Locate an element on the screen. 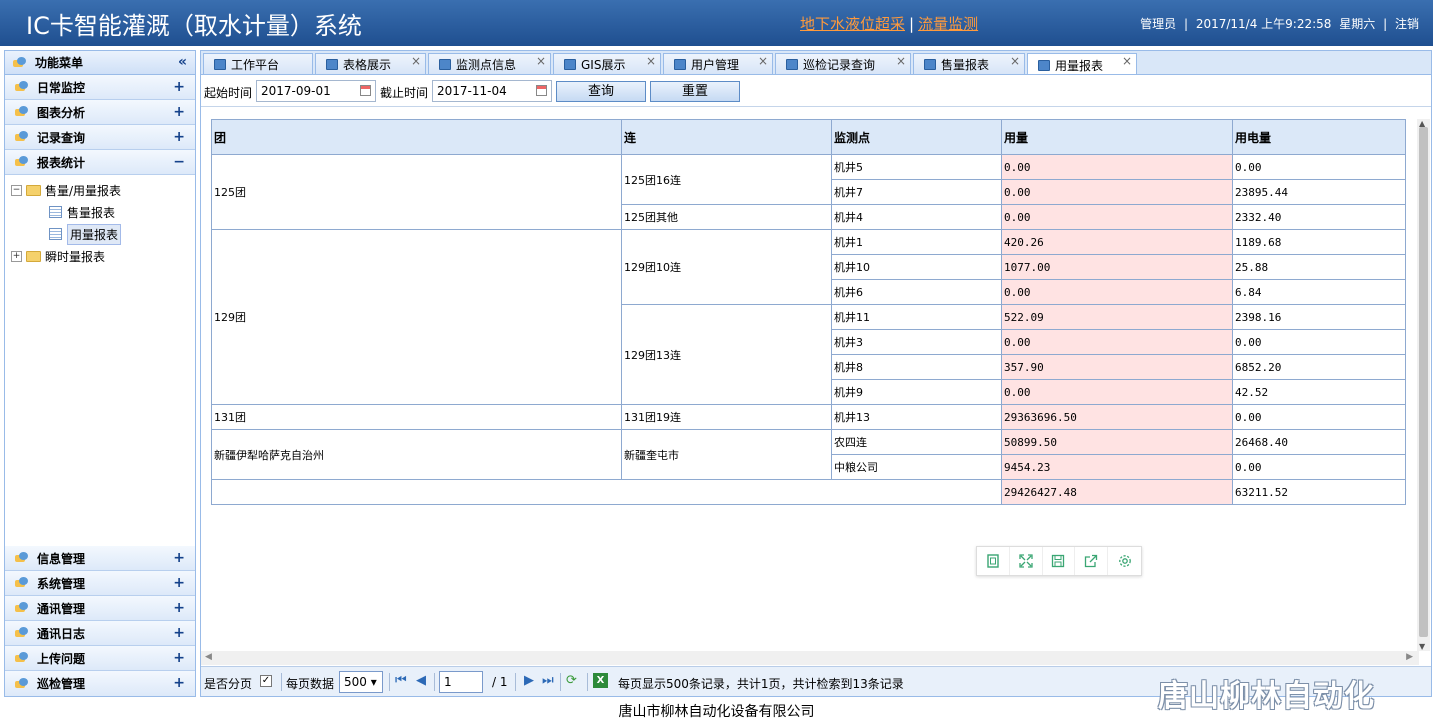 Image resolution: width=1433 pixels, height=721 pixels. collapse-sidebar-icon: « is located at coordinates (182, 62).